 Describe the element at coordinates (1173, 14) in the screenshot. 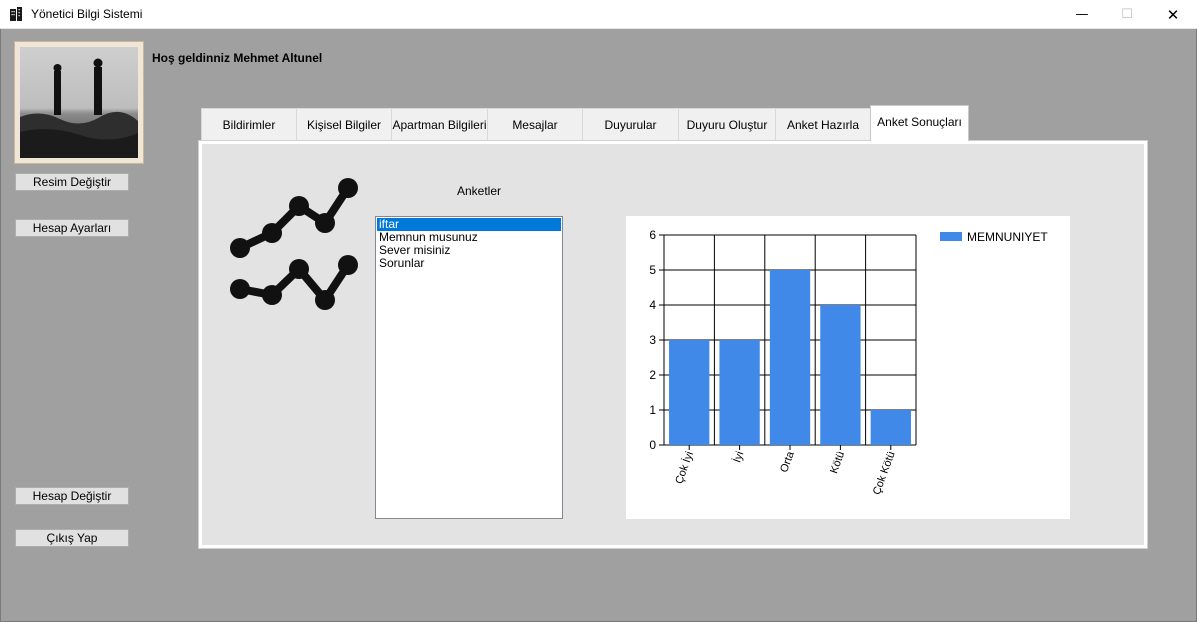

I see `close-button: ✕` at that location.